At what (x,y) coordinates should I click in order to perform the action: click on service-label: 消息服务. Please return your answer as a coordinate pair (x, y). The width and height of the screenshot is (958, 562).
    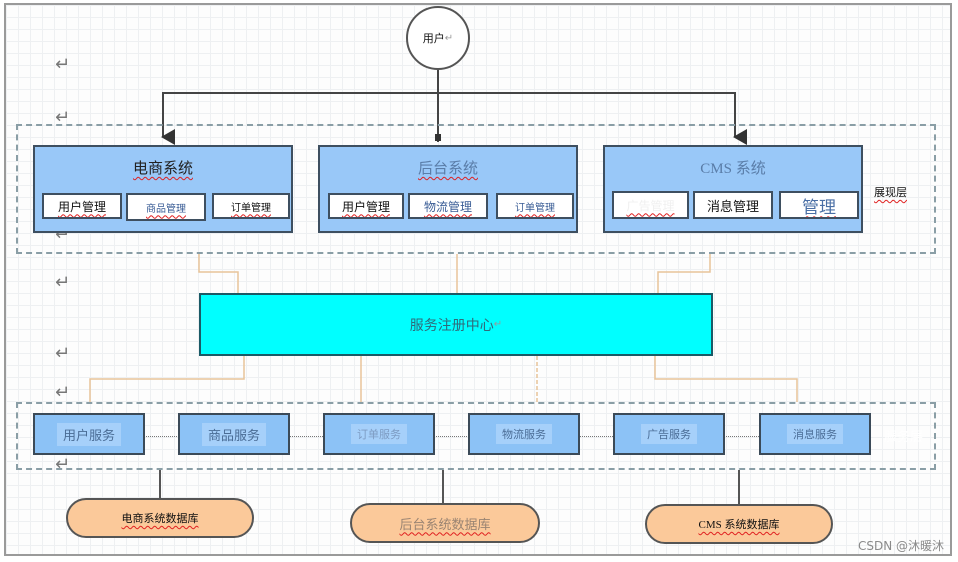
    Looking at the image, I should click on (815, 434).